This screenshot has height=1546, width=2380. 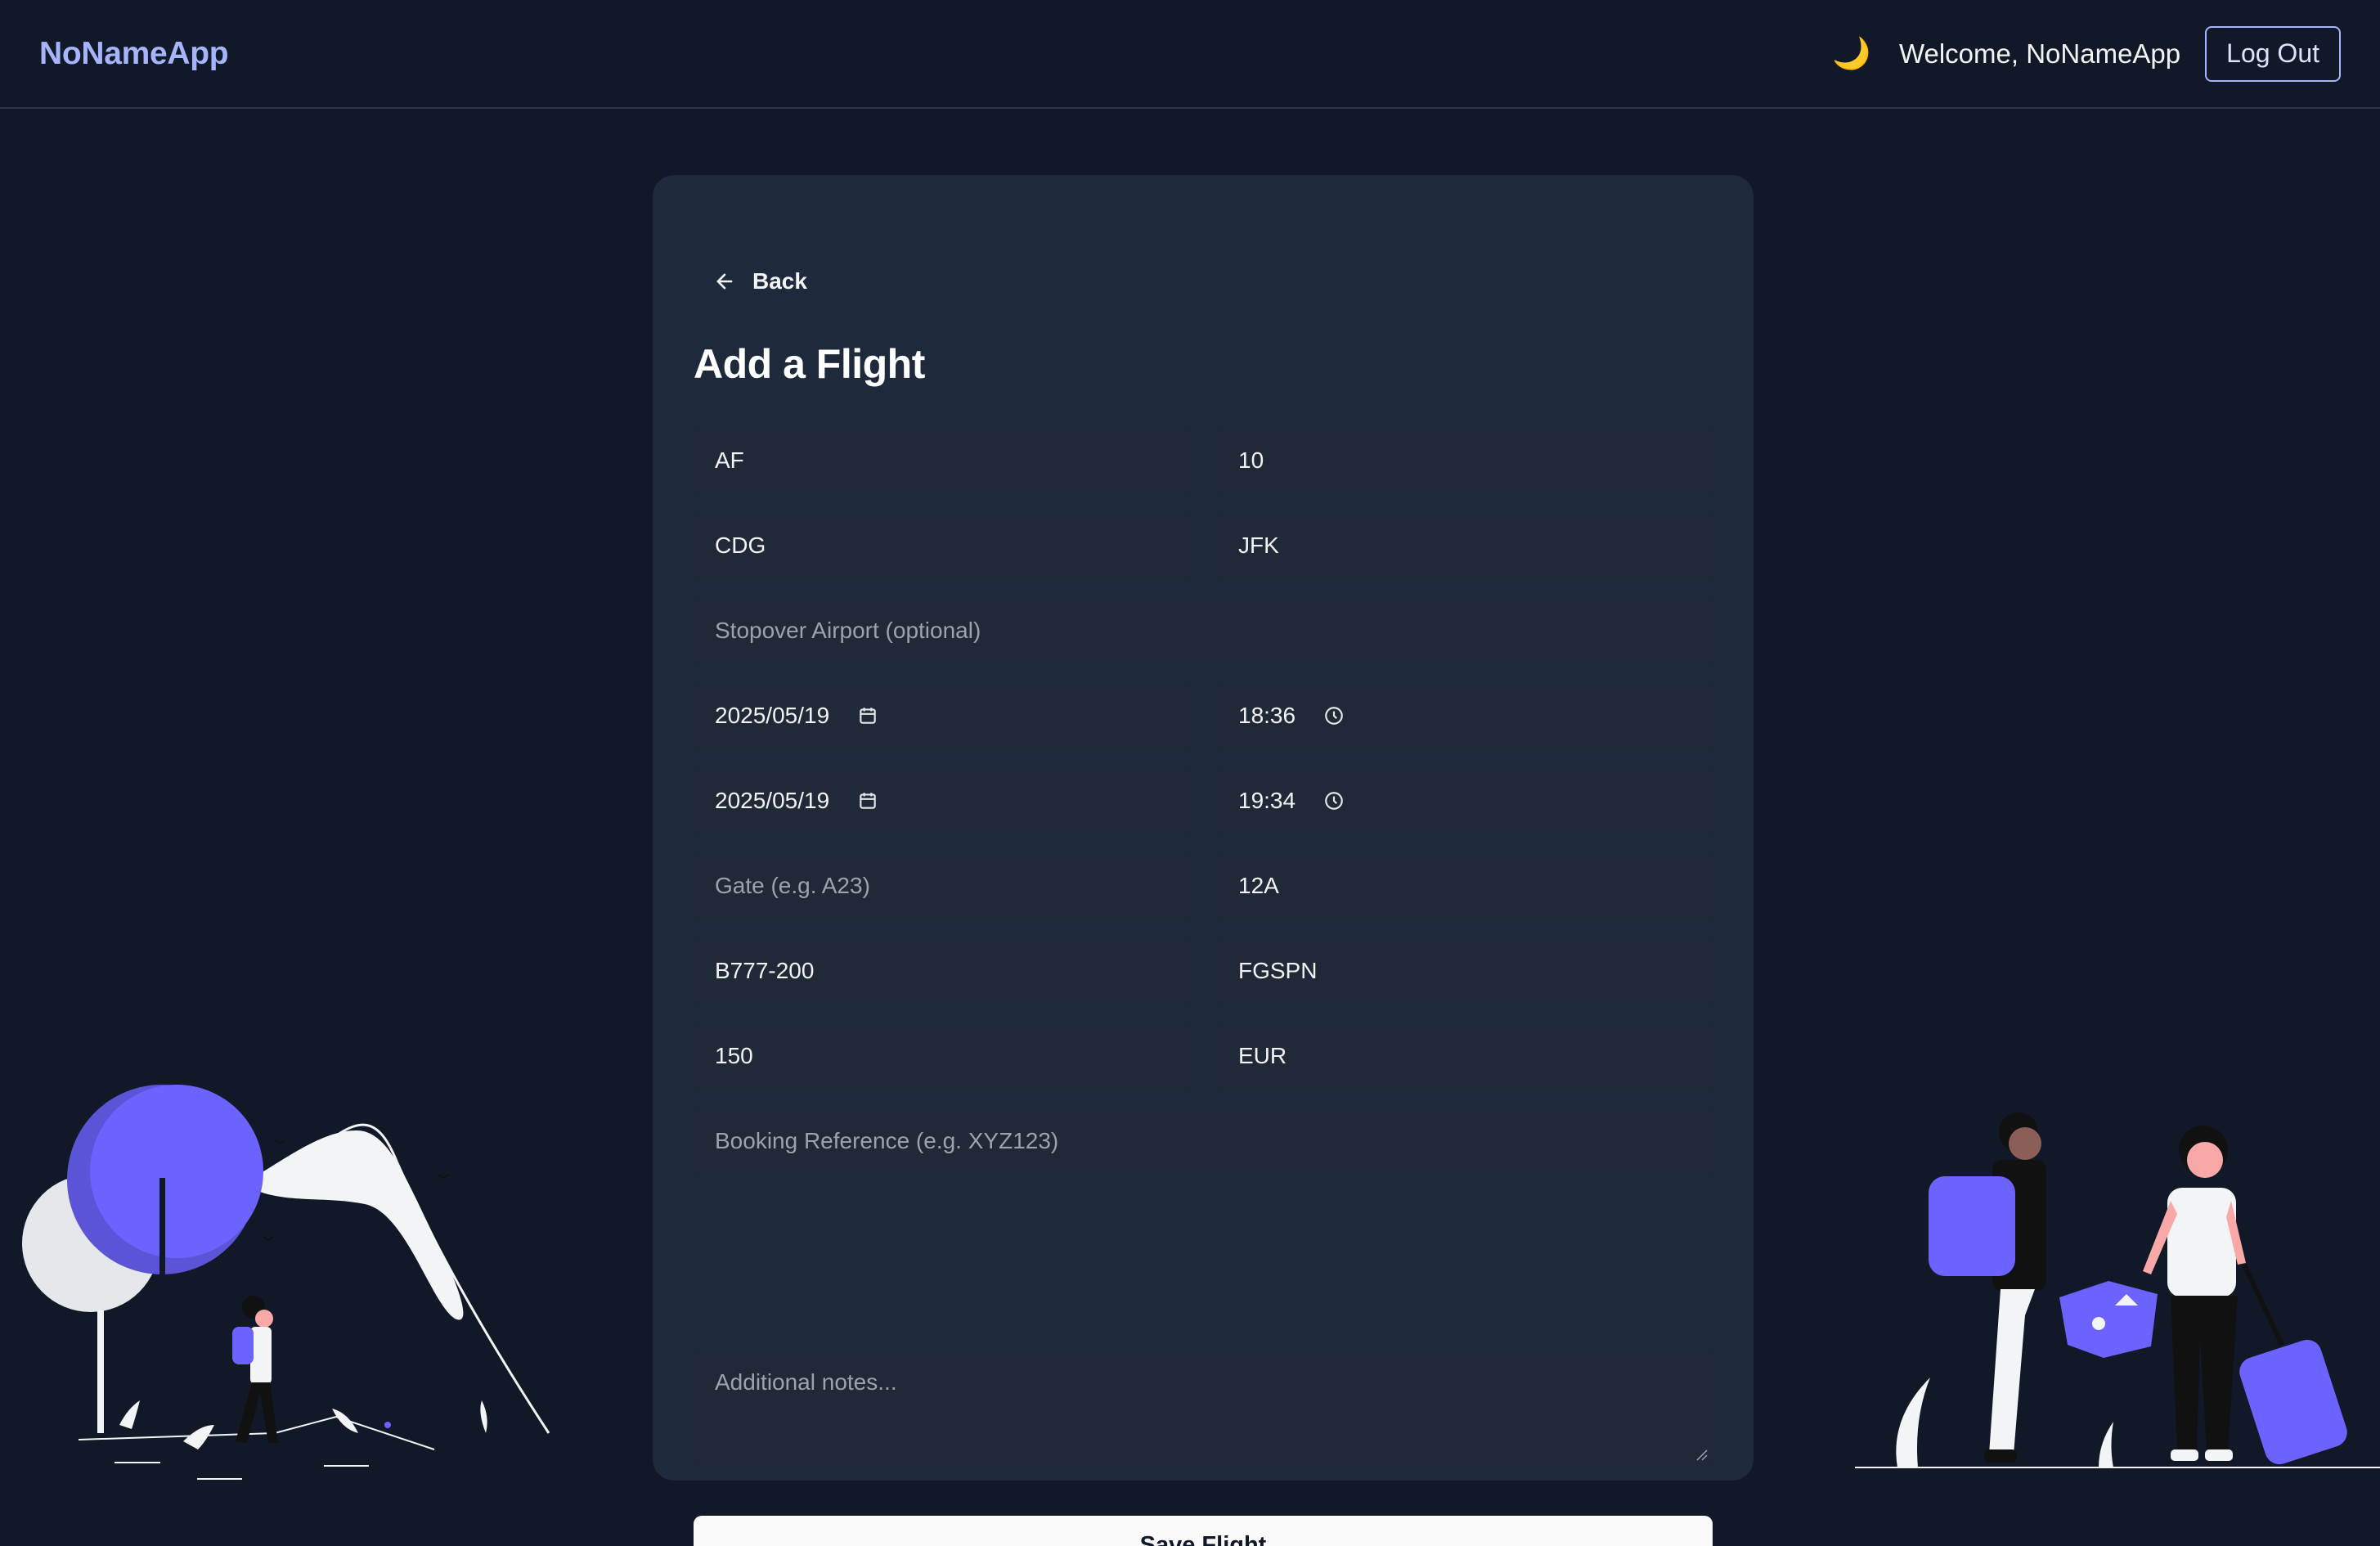 What do you see at coordinates (1204, 1531) in the screenshot?
I see `save-flight-button: Save Flight` at bounding box center [1204, 1531].